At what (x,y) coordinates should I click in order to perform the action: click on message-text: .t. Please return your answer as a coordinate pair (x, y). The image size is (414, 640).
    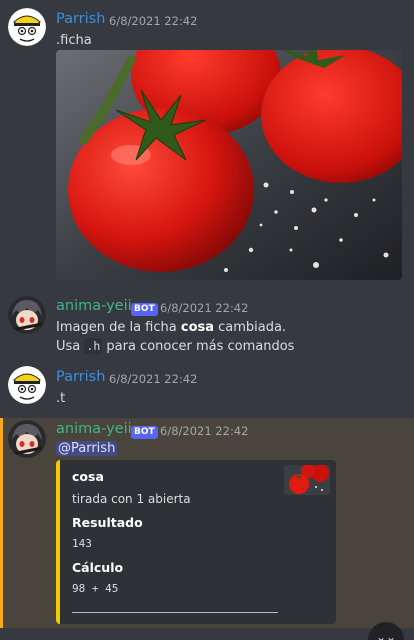
    Looking at the image, I should click on (61, 398).